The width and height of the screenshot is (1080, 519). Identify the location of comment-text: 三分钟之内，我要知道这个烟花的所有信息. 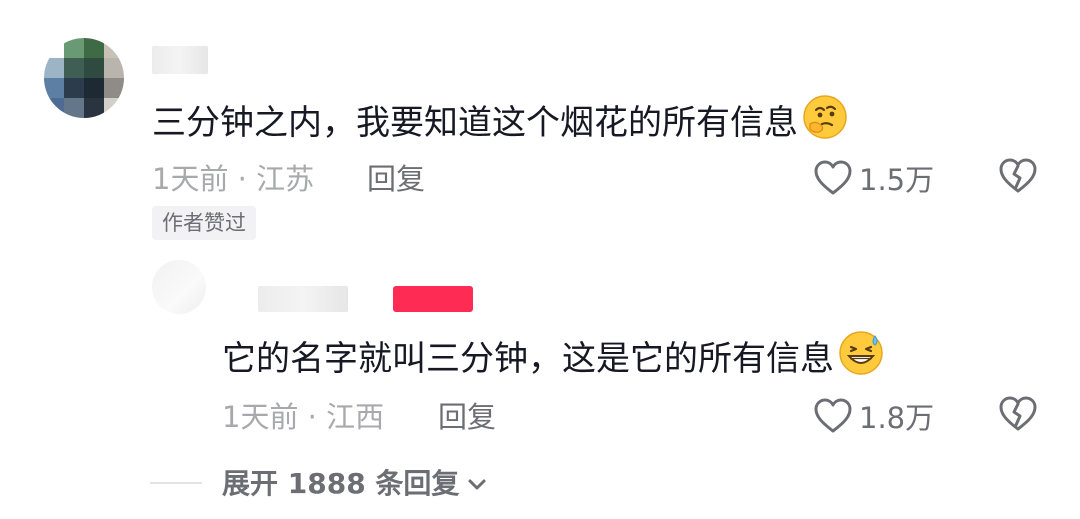
(500, 122).